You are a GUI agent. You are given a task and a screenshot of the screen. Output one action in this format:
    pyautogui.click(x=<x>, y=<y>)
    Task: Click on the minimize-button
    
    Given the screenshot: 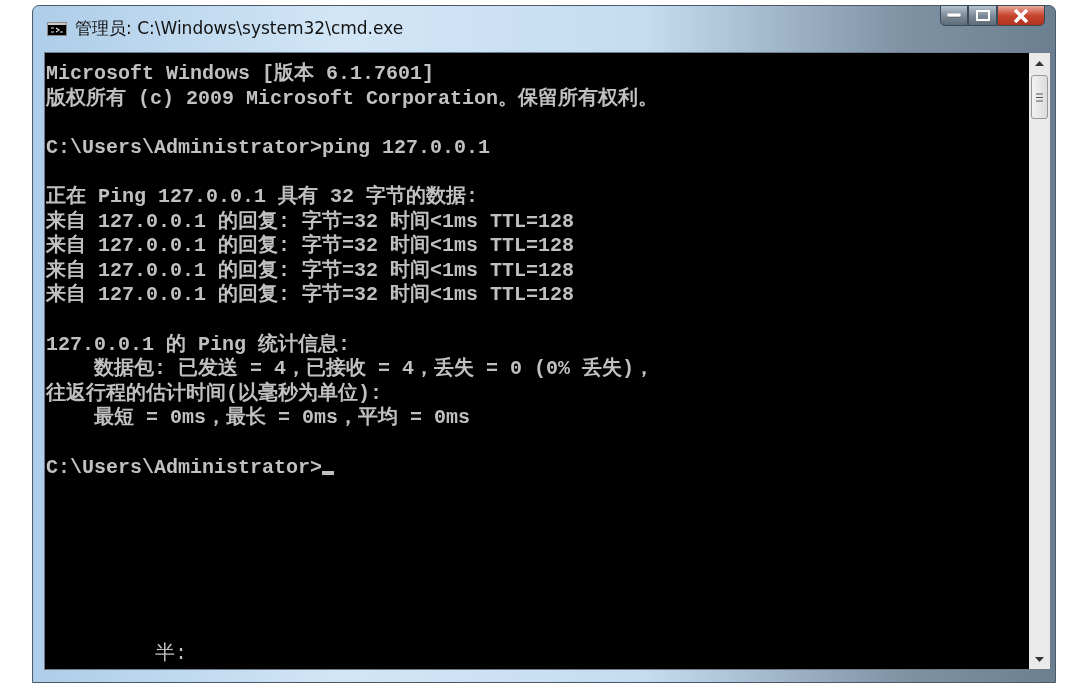 What is the action you would take?
    pyautogui.click(x=954, y=15)
    